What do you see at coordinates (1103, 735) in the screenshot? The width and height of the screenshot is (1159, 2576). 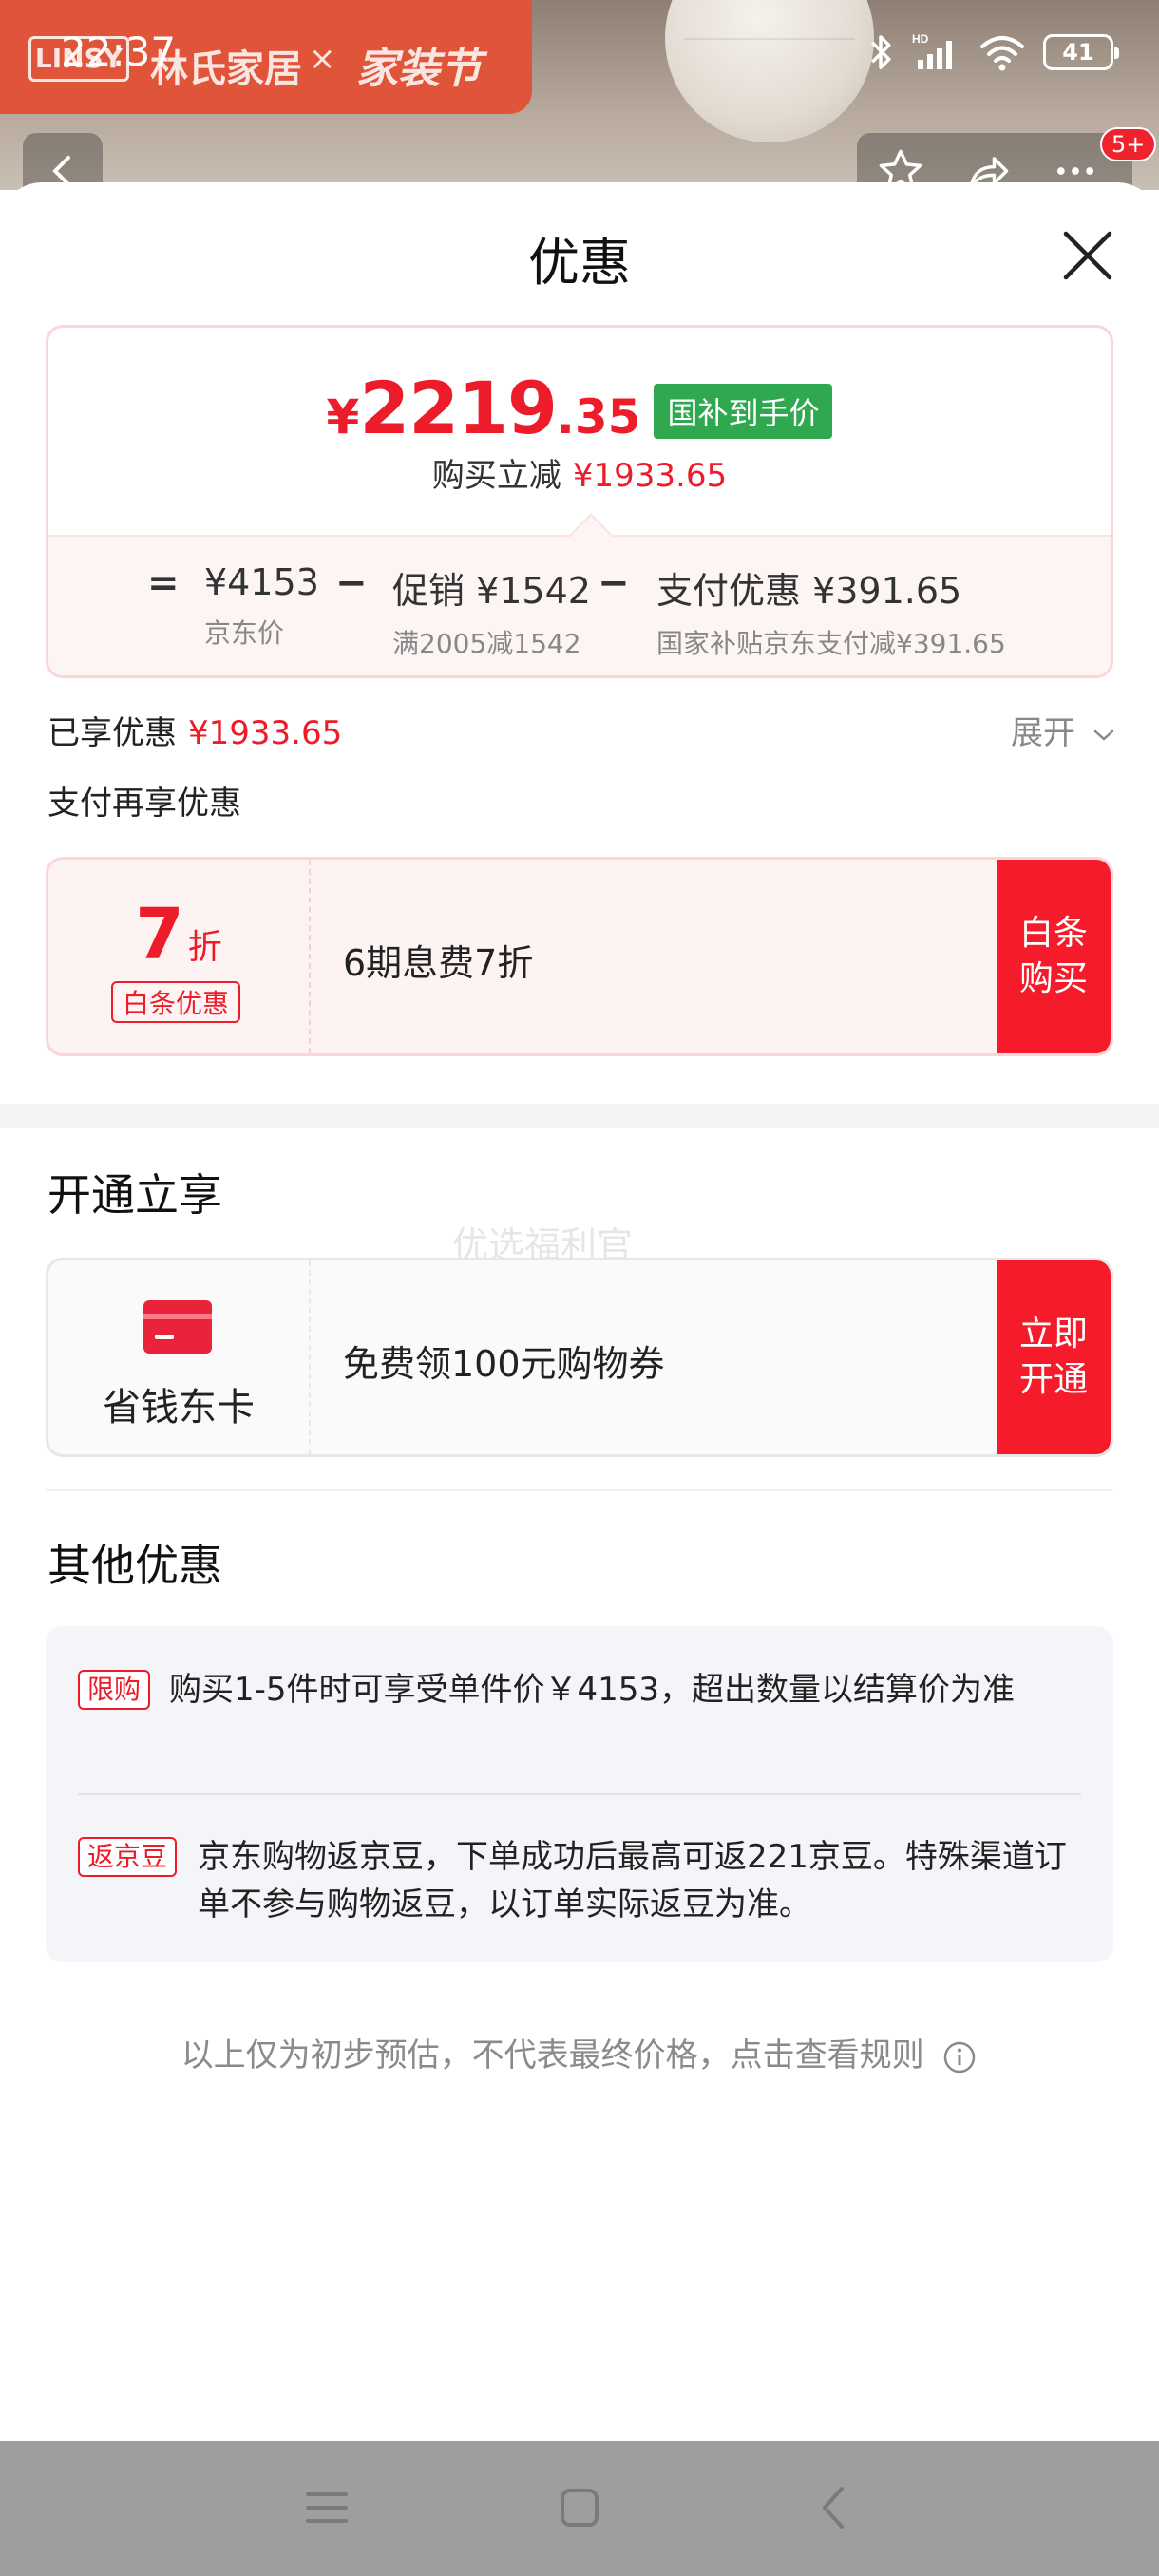 I see `chevron-down-icon` at bounding box center [1103, 735].